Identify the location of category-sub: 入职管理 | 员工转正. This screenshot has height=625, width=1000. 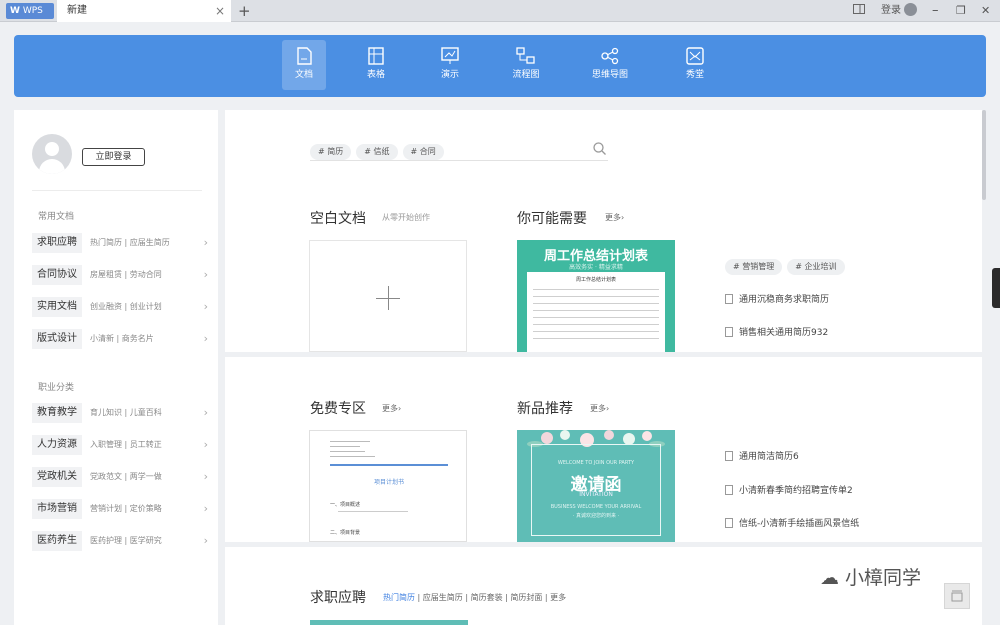
(126, 445).